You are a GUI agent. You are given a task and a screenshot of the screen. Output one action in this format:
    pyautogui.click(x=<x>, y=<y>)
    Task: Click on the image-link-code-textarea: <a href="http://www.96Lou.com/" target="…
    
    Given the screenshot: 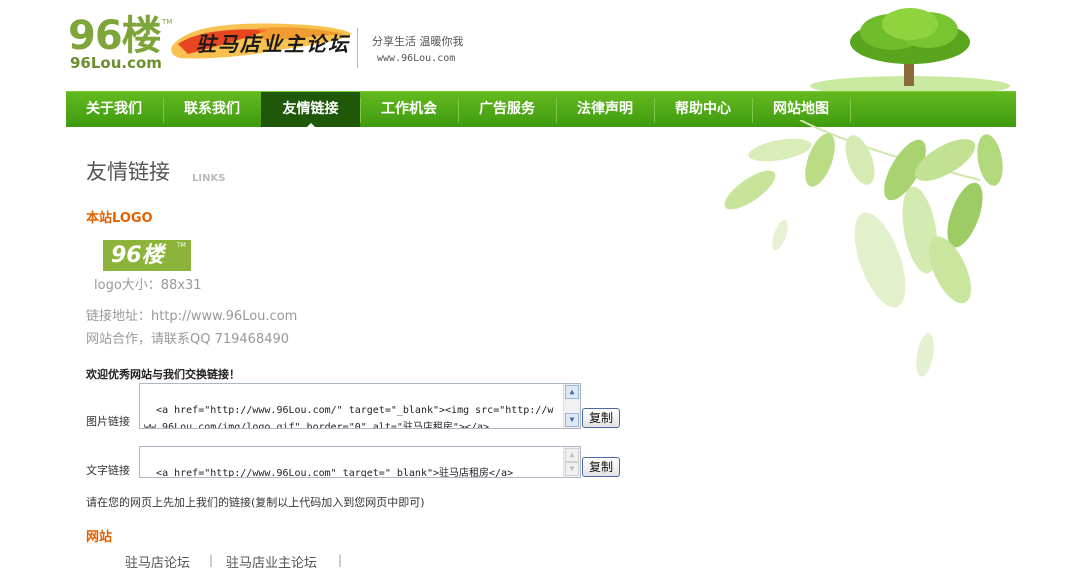 What is the action you would take?
    pyautogui.click(x=360, y=406)
    